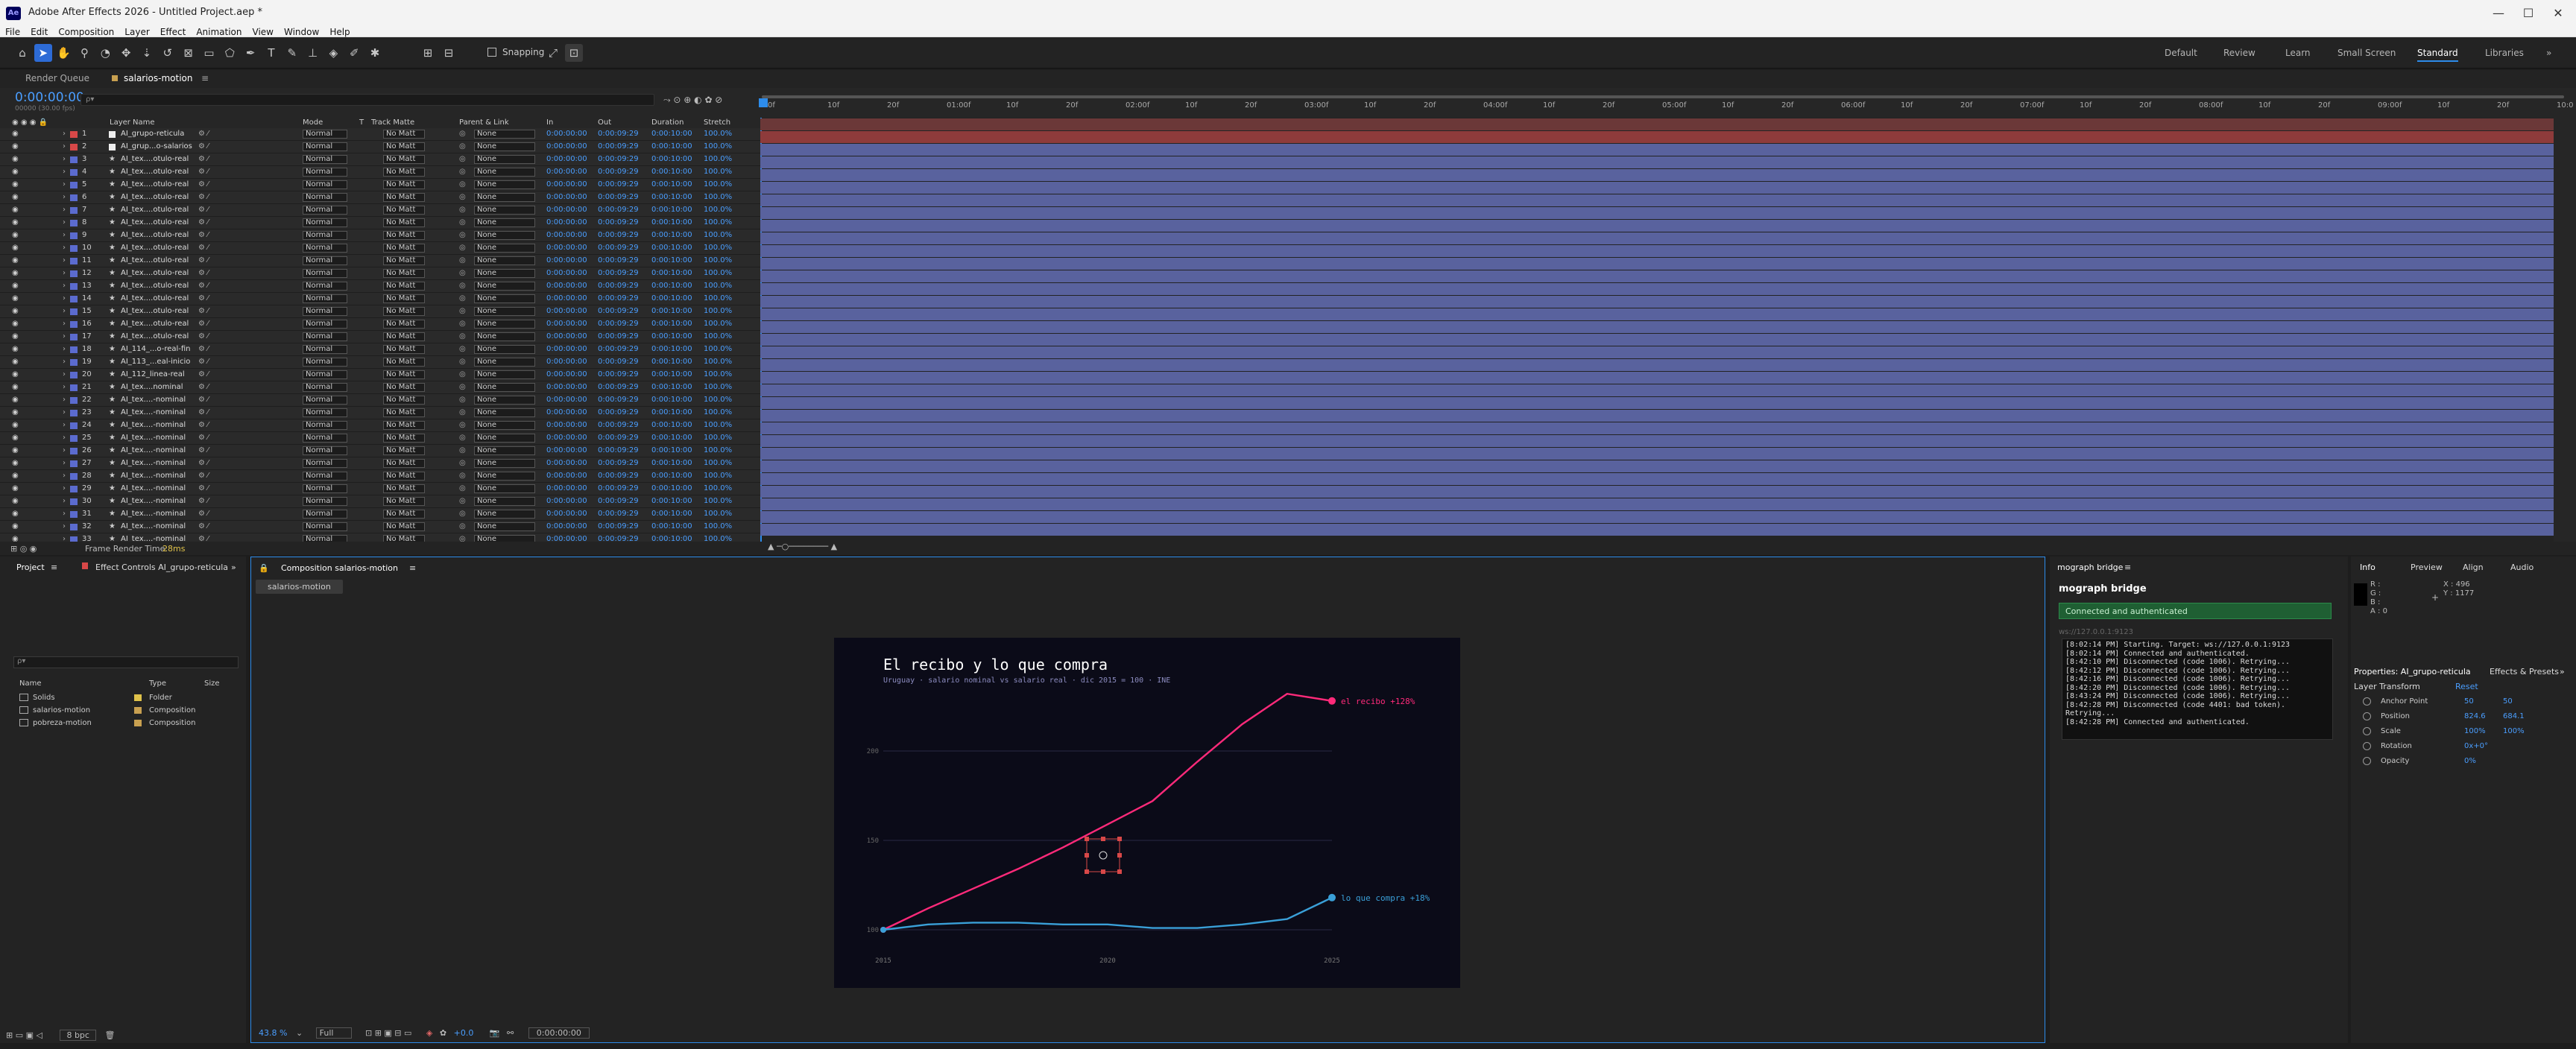 This screenshot has height=1049, width=2576. What do you see at coordinates (693, 100) in the screenshot?
I see `timeline-switch-icons: ⤳ ⊙ ⊕ ◐ ✿ ⊘` at bounding box center [693, 100].